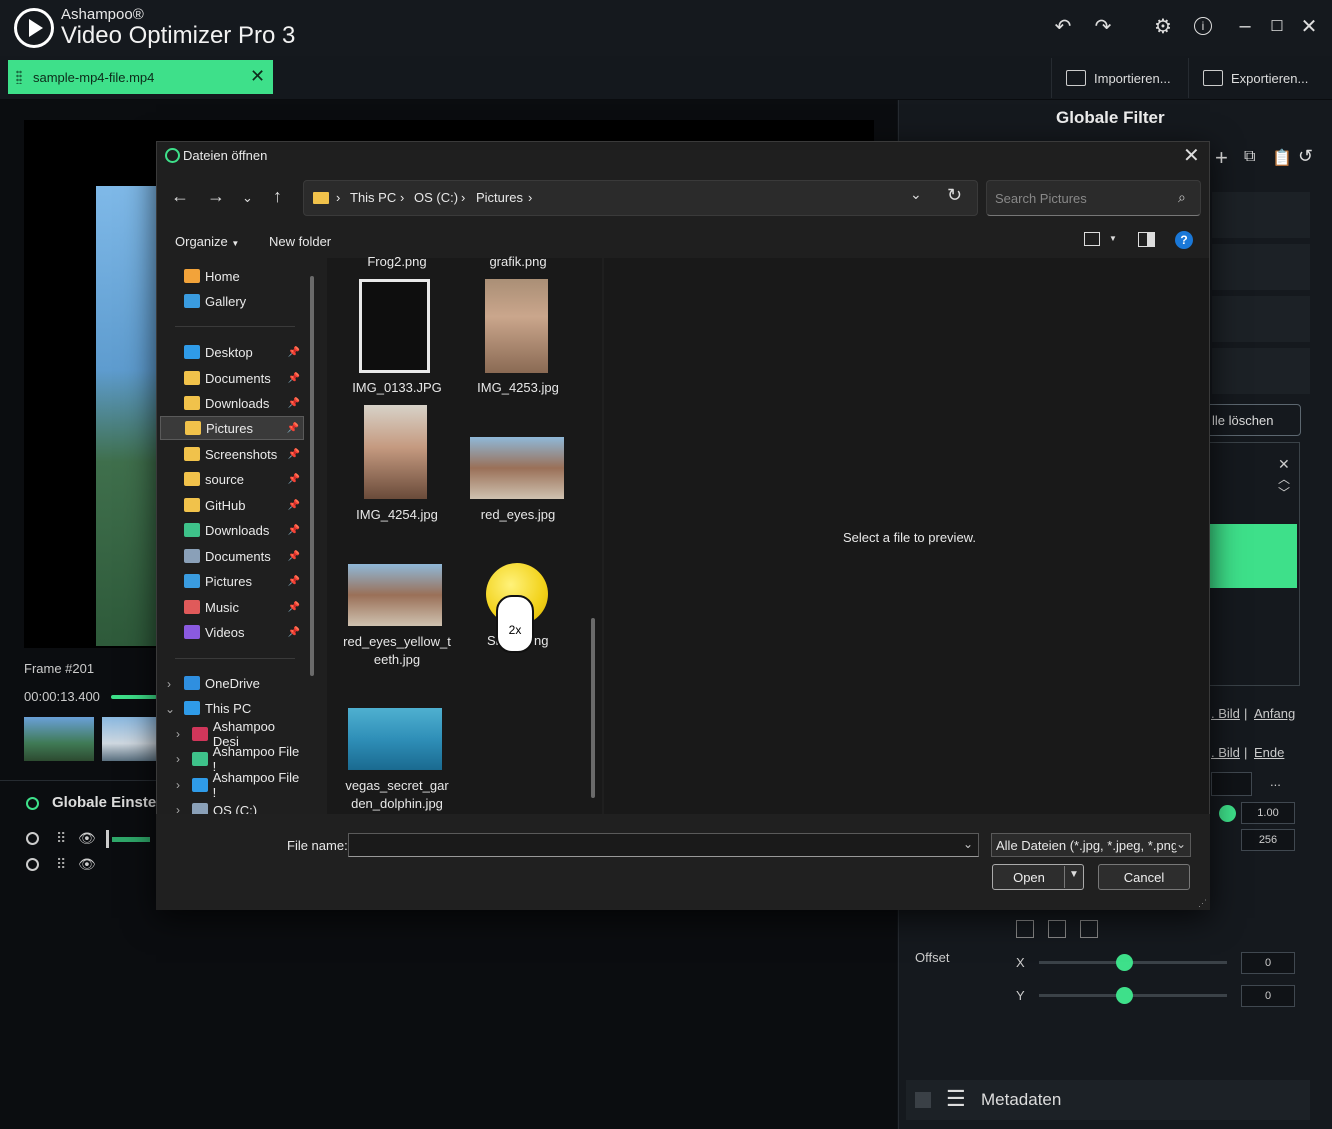 This screenshot has height=1129, width=1332. What do you see at coordinates (1284, 492) in the screenshot?
I see `chevron-down-icon: ﹀` at bounding box center [1284, 492].